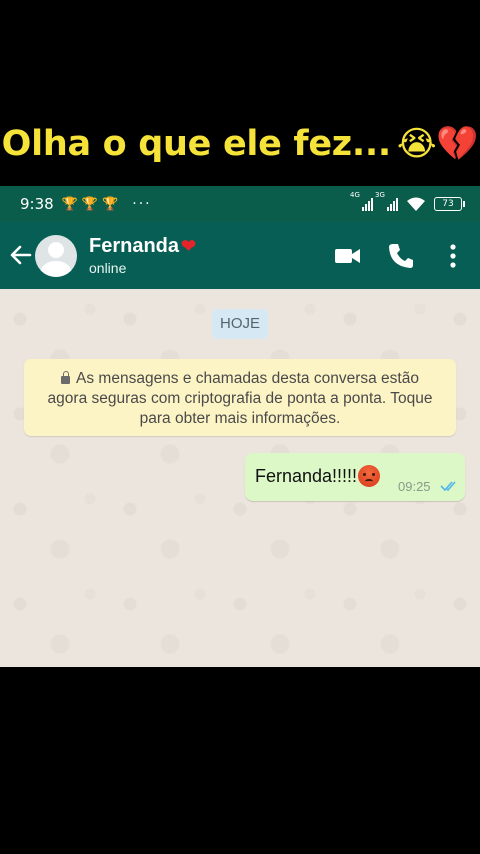 This screenshot has height=854, width=480. Describe the element at coordinates (240, 255) in the screenshot. I see `chat-header: Fernanda ❤ online` at that location.